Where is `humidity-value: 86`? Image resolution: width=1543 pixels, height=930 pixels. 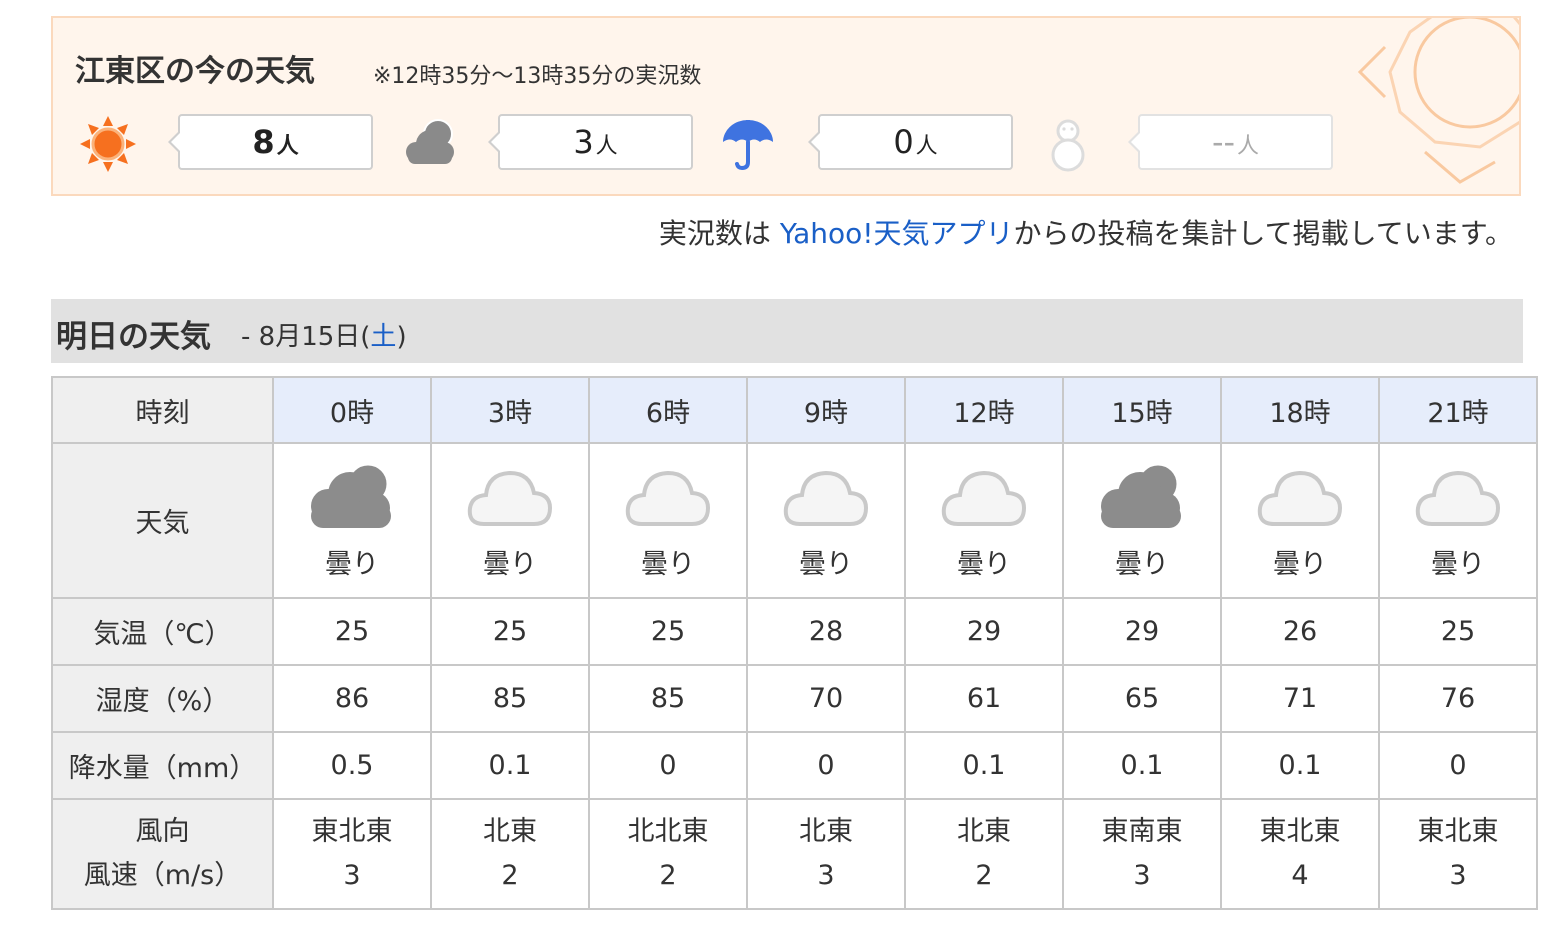 humidity-value: 86 is located at coordinates (352, 698).